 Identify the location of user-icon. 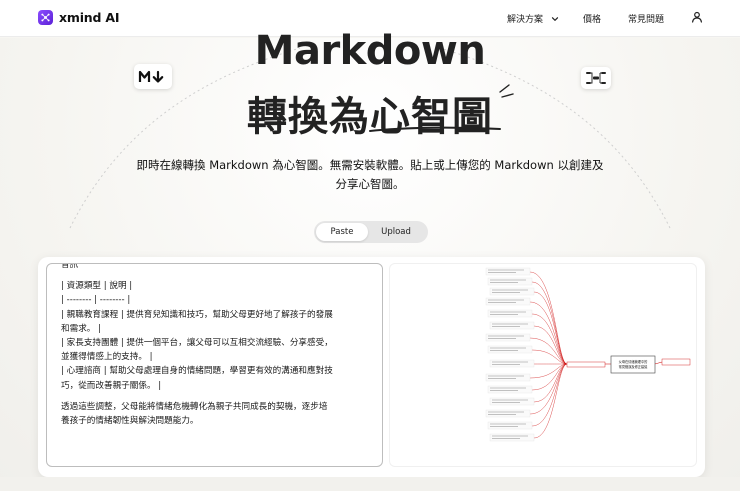
(697, 17).